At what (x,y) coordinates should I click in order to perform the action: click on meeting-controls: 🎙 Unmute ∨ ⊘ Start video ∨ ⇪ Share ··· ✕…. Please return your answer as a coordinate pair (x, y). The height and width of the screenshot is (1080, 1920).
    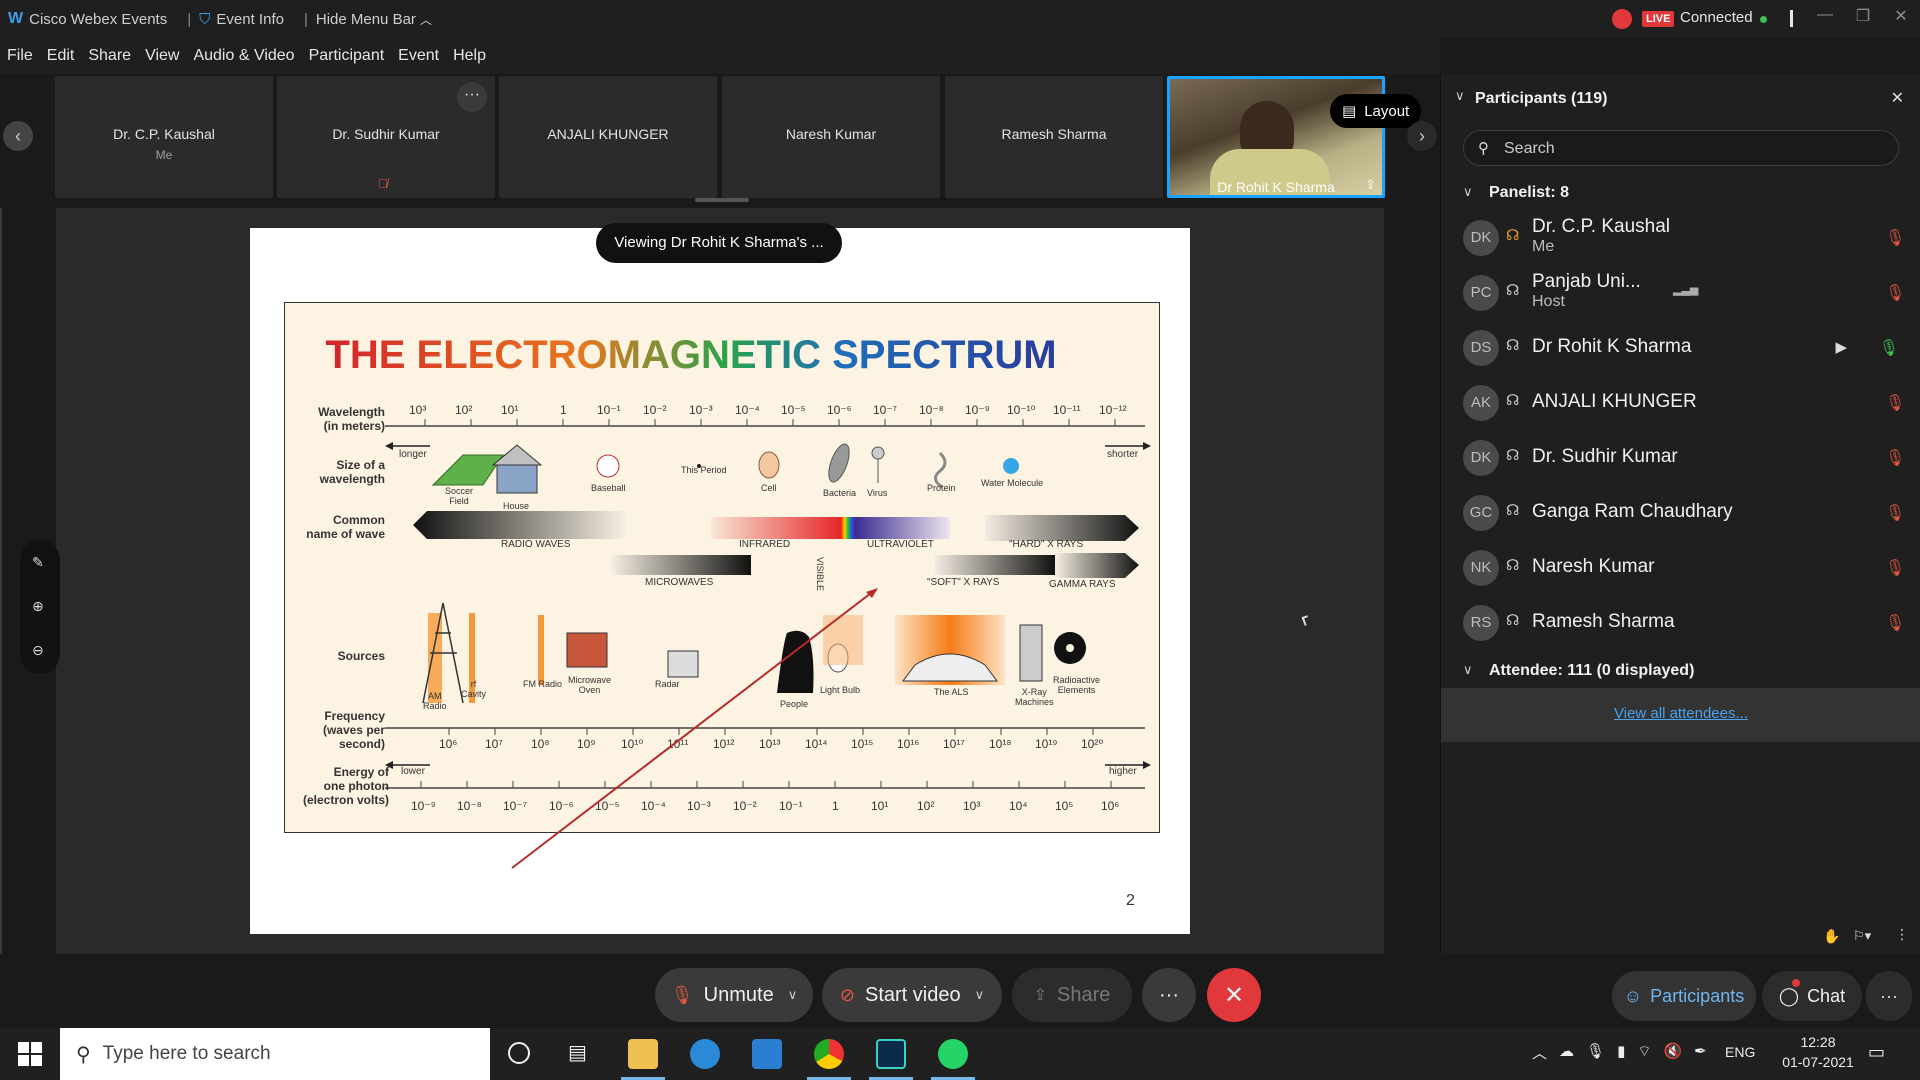
    Looking at the image, I should click on (960, 991).